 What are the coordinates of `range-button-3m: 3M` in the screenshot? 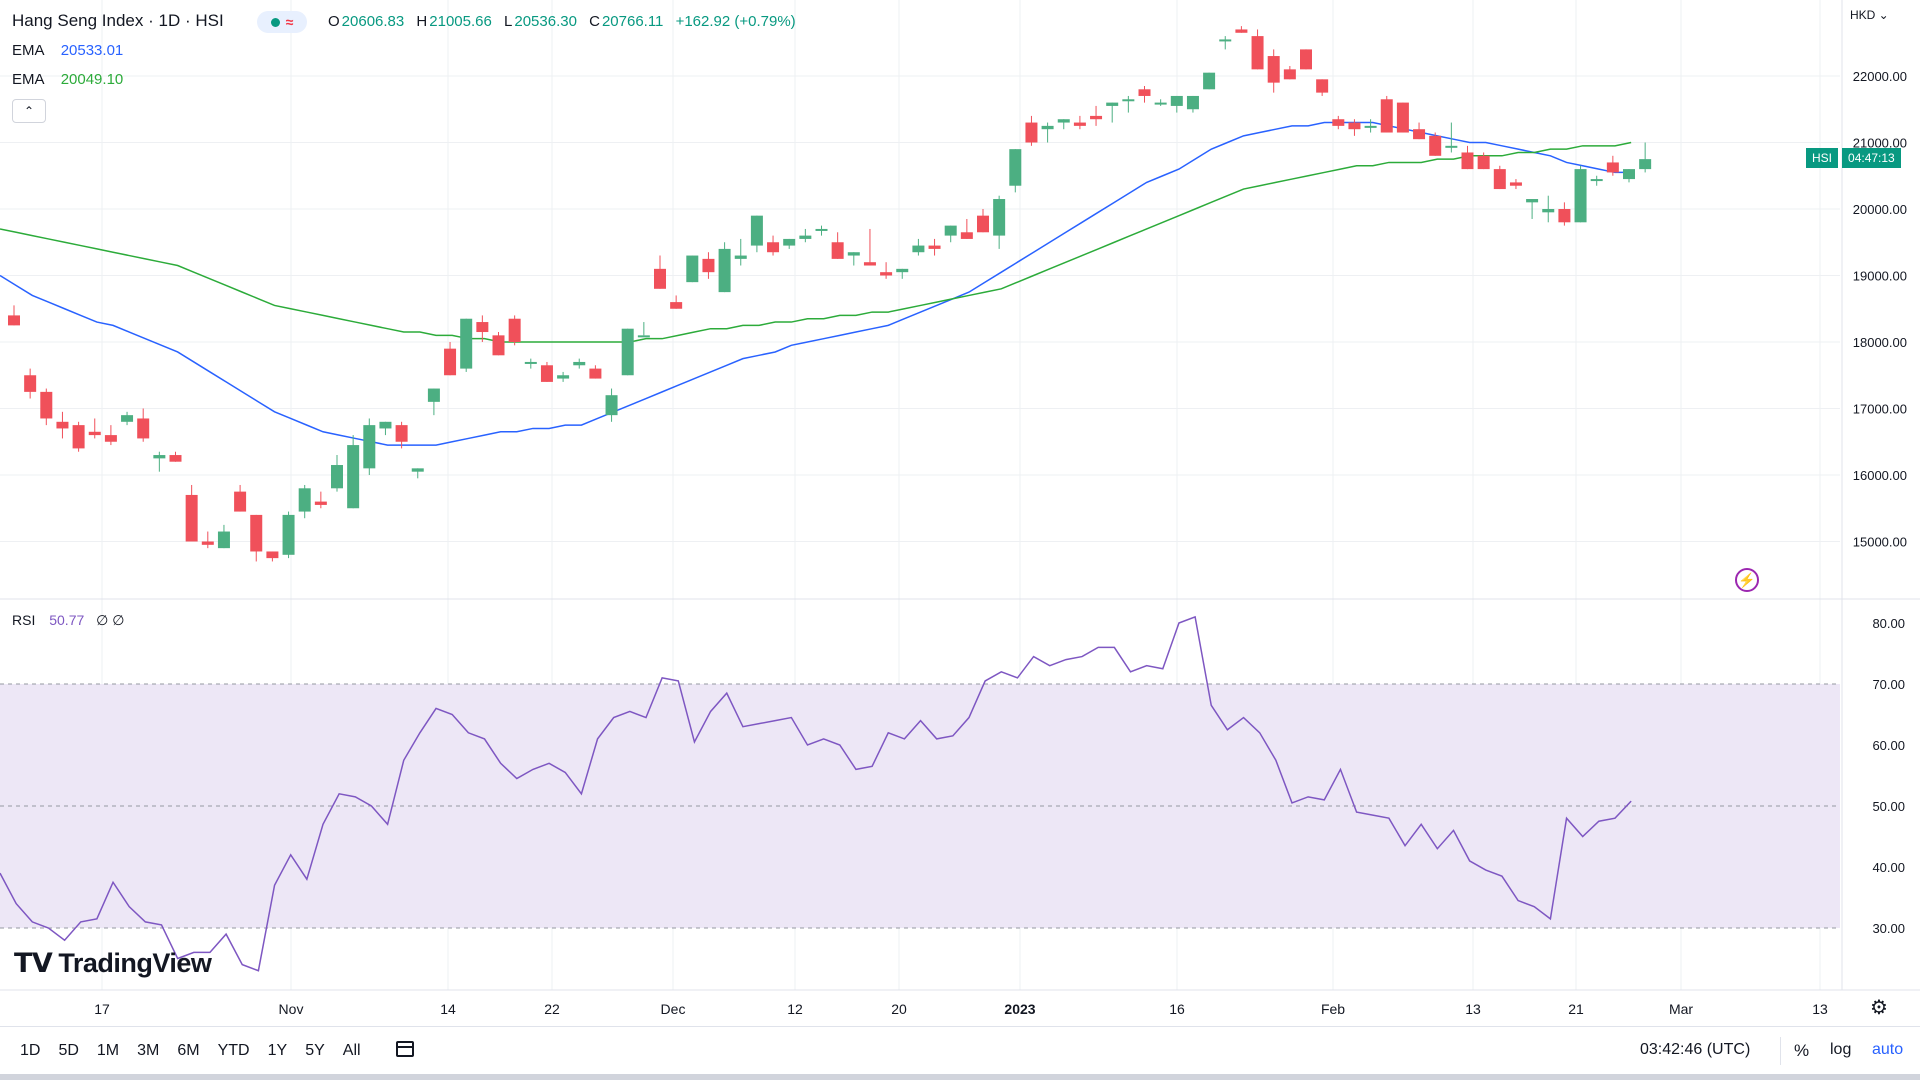 It's located at (148, 1051).